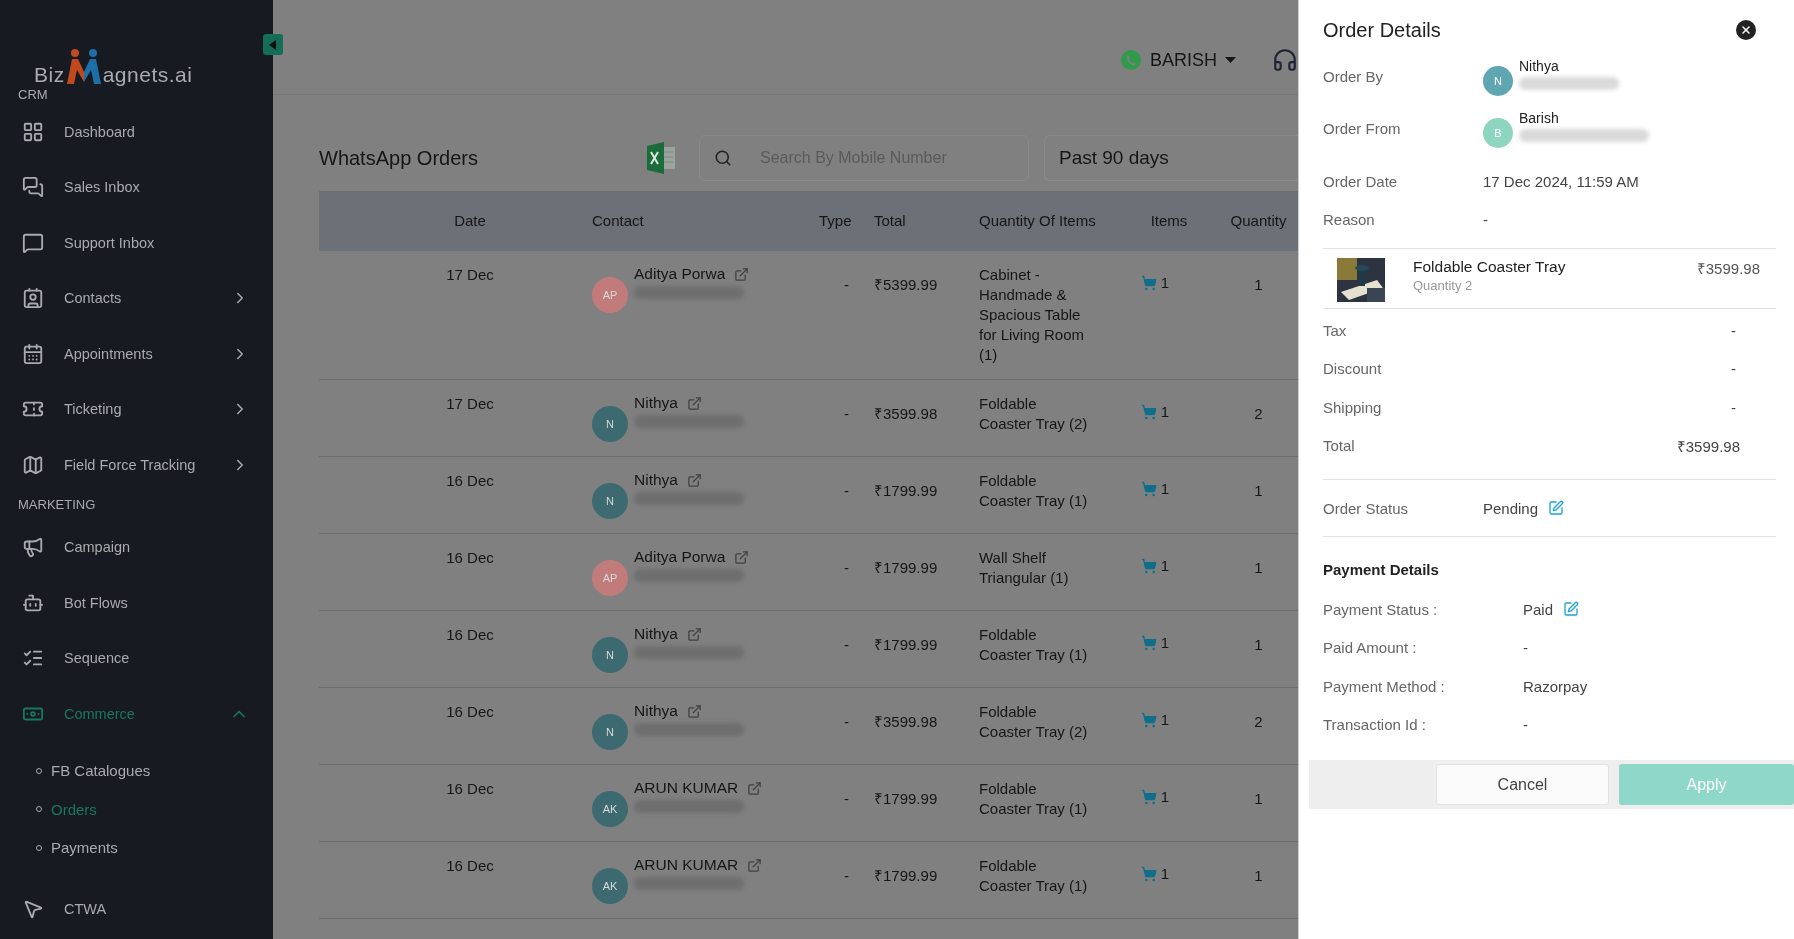 This screenshot has width=1794, height=939. What do you see at coordinates (1258, 221) in the screenshot?
I see `column-header: Quantity` at bounding box center [1258, 221].